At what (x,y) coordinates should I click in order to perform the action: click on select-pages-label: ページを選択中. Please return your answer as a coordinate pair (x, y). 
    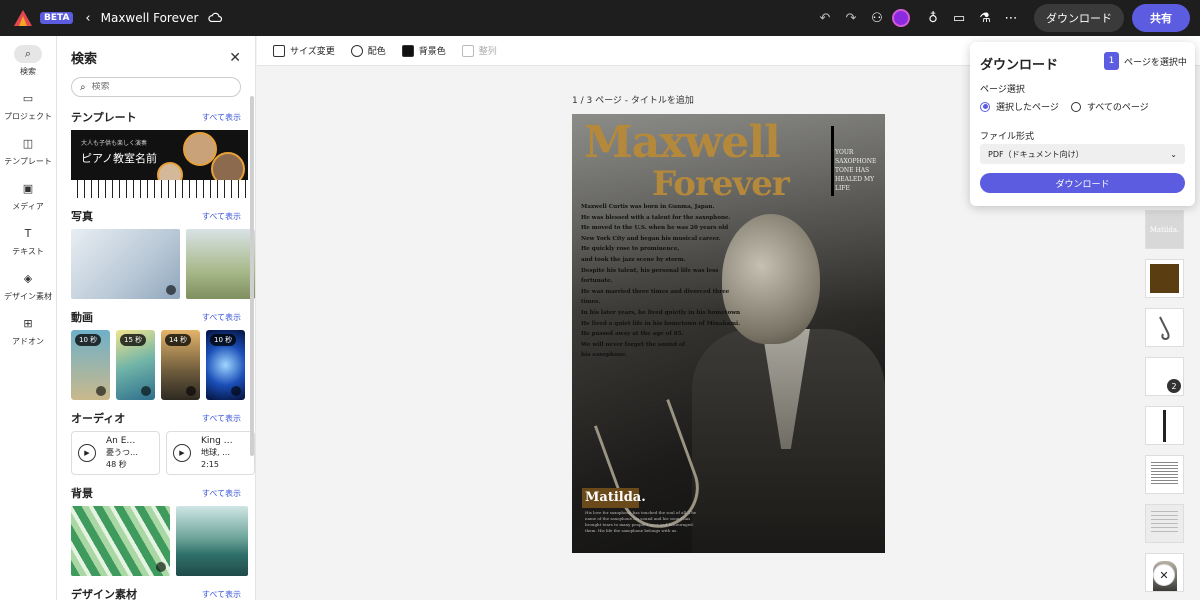
    Looking at the image, I should click on (1155, 61).